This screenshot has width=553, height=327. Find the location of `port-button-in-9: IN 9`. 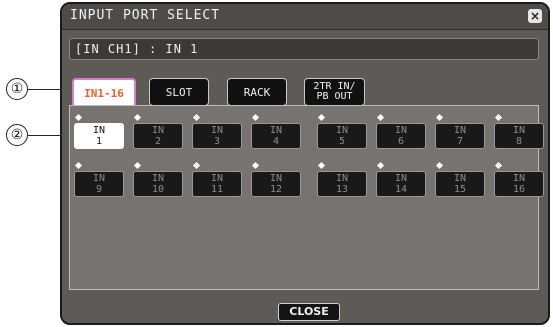

port-button-in-9: IN 9 is located at coordinates (99, 184).